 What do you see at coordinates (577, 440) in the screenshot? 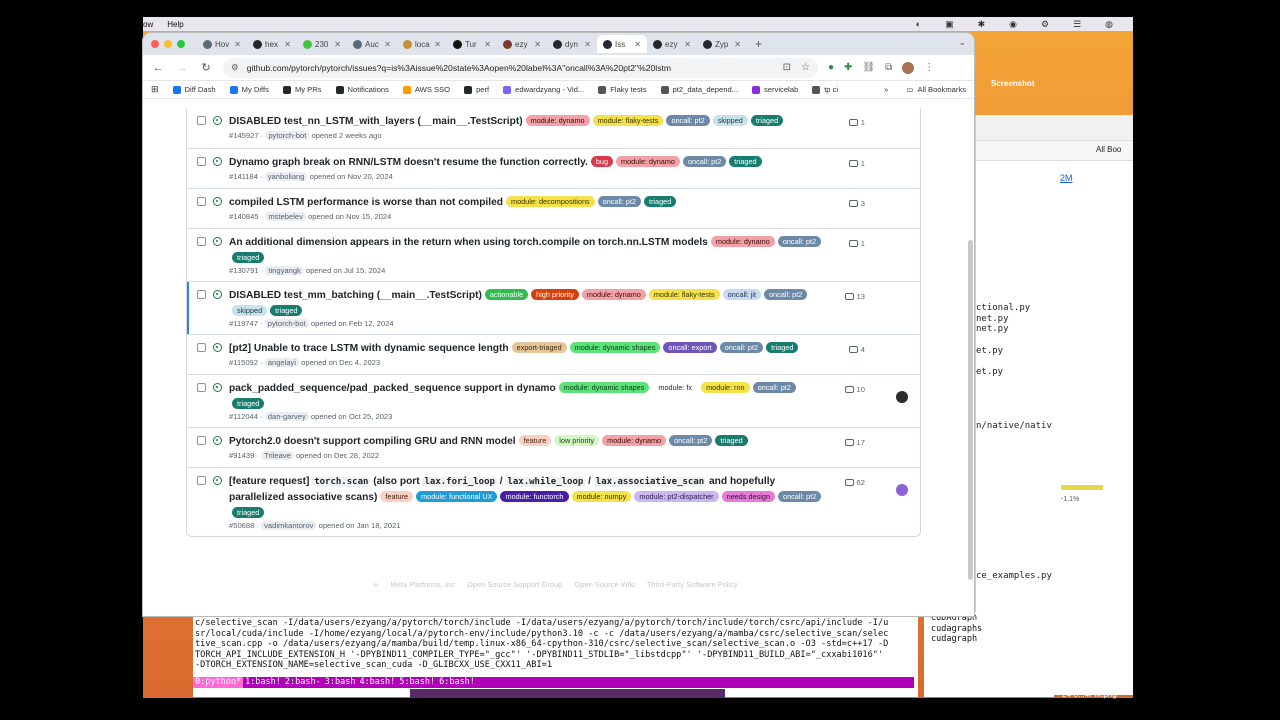
I see `issue-label: low priority` at bounding box center [577, 440].